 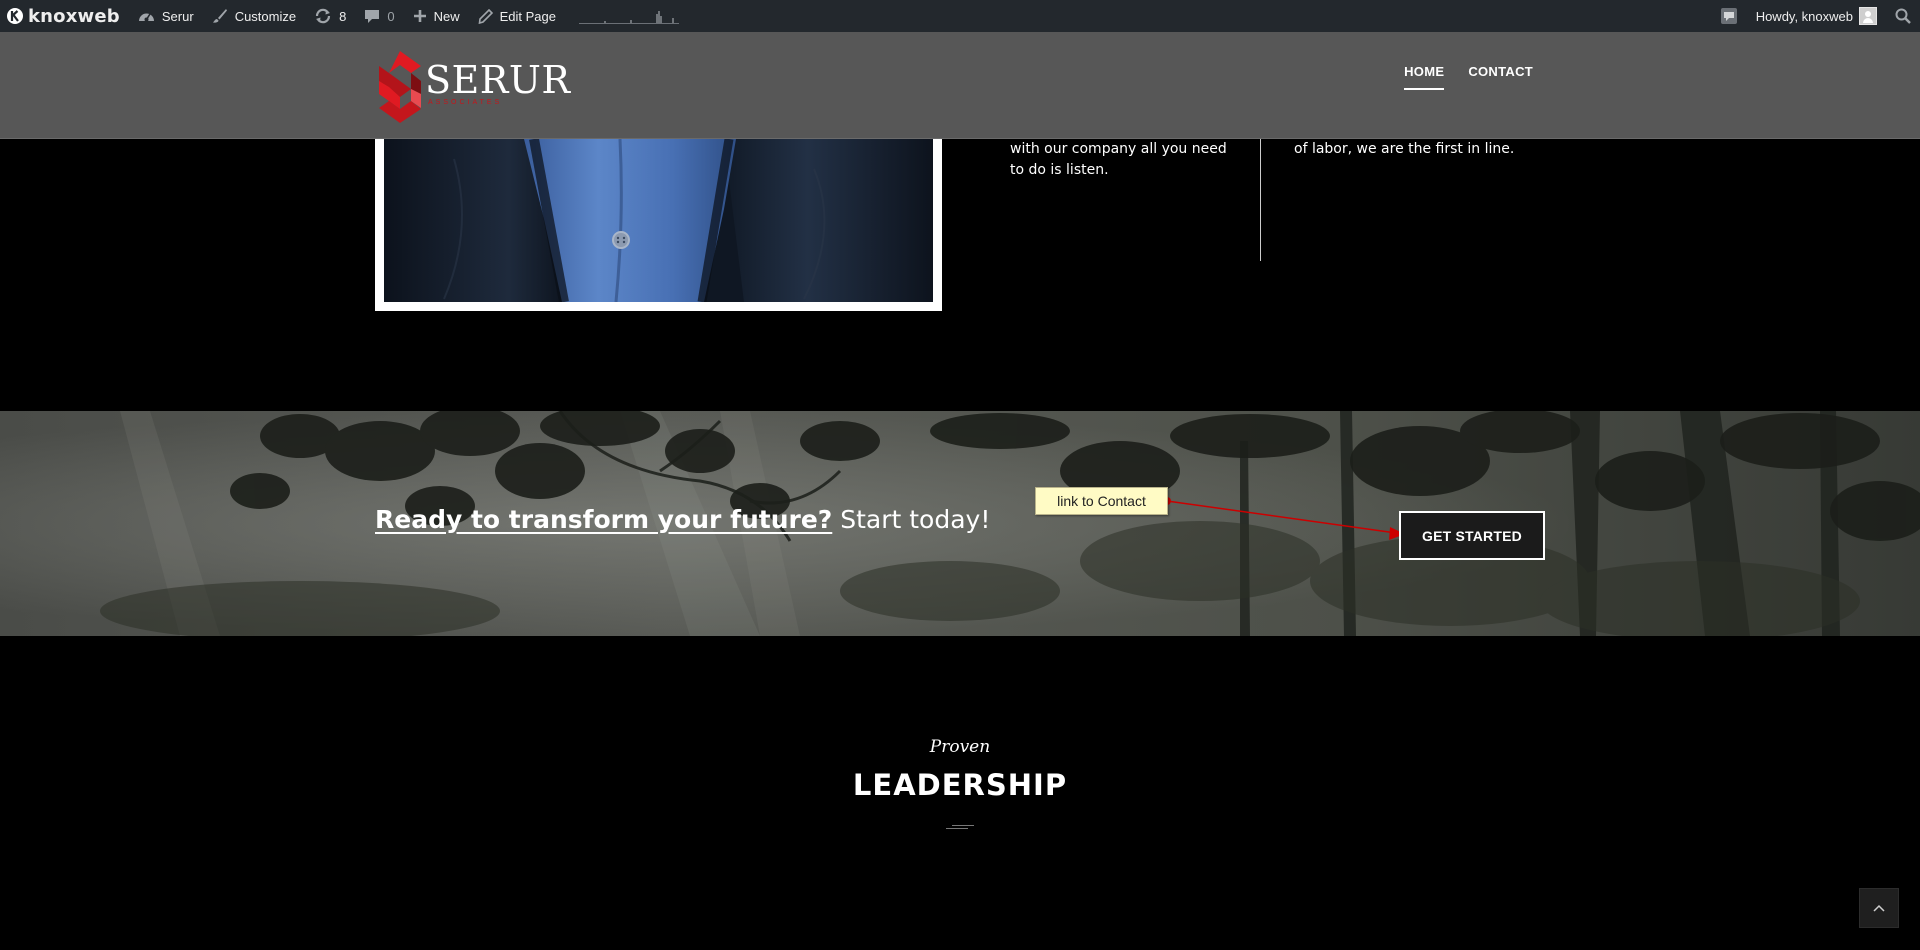 I want to click on admin-account-menu: Howdy, knoxweb, so click(x=1816, y=16).